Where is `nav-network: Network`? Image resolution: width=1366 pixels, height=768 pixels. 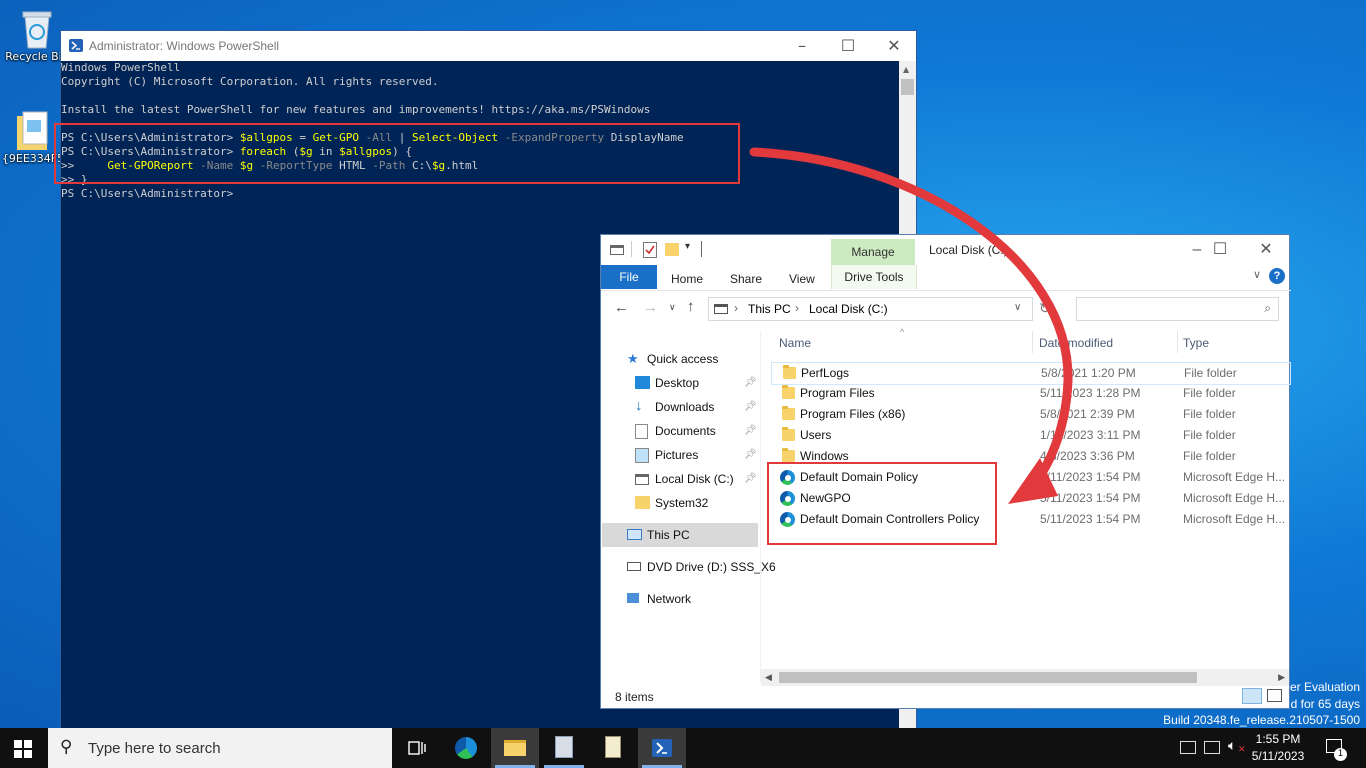
nav-network: Network is located at coordinates (659, 599).